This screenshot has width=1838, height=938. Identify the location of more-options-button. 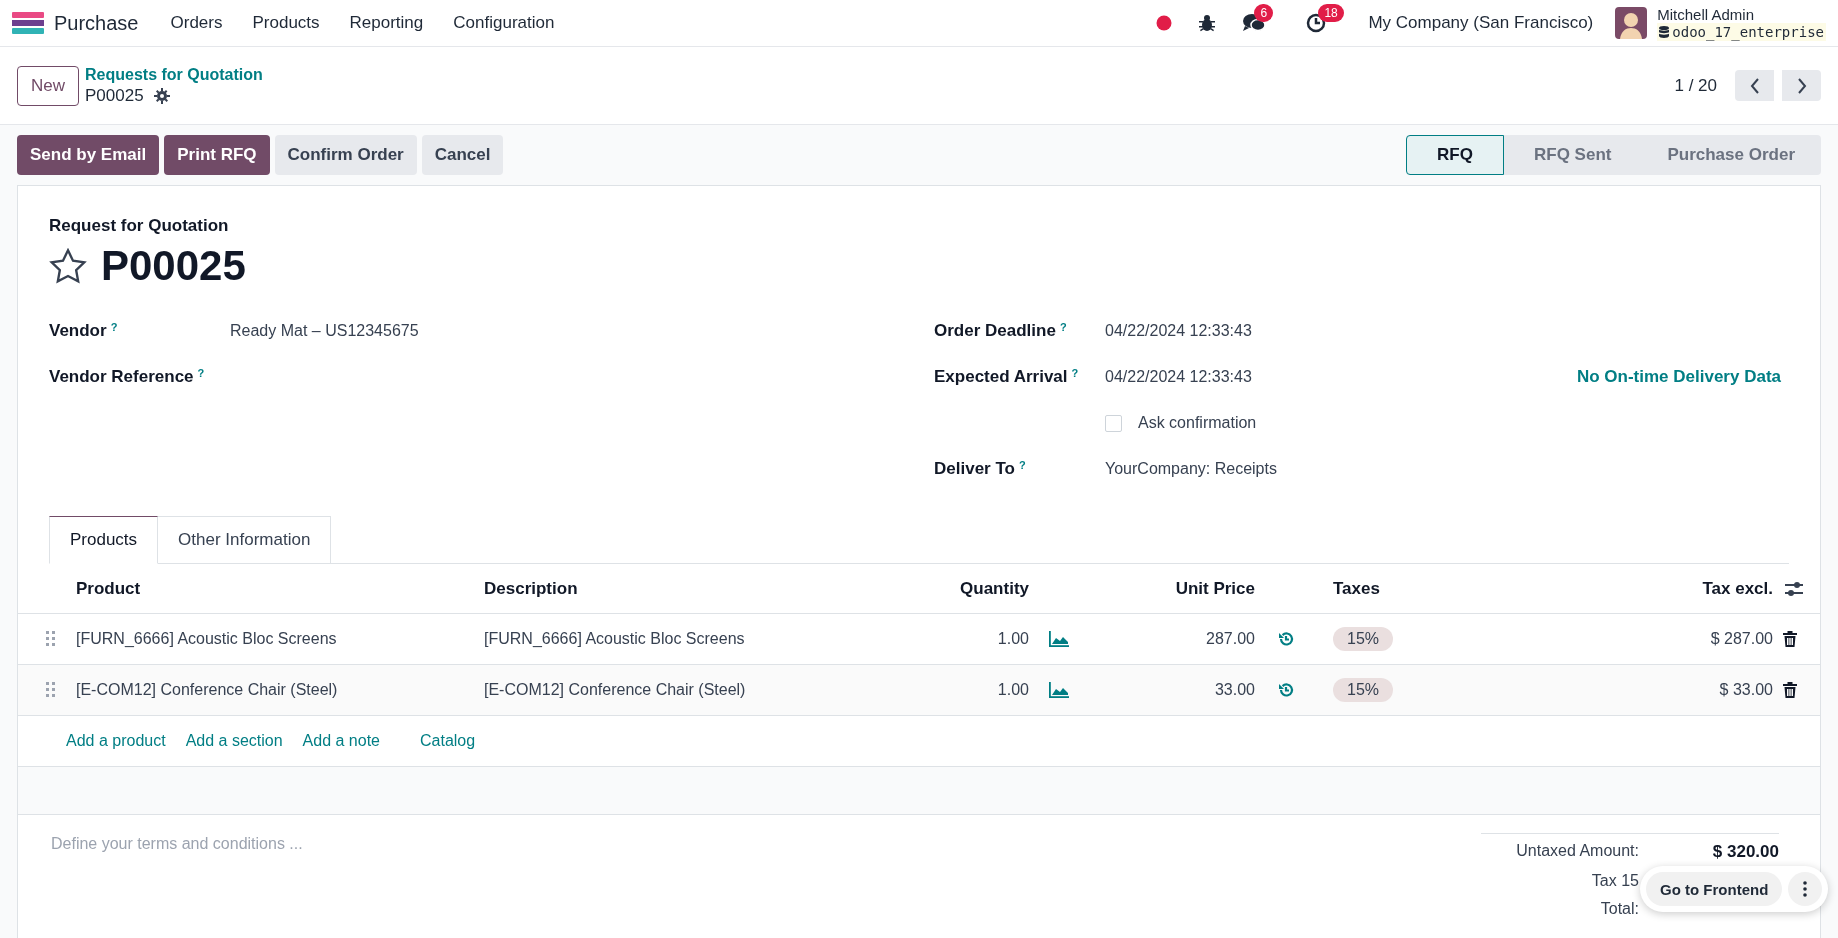
(1805, 889).